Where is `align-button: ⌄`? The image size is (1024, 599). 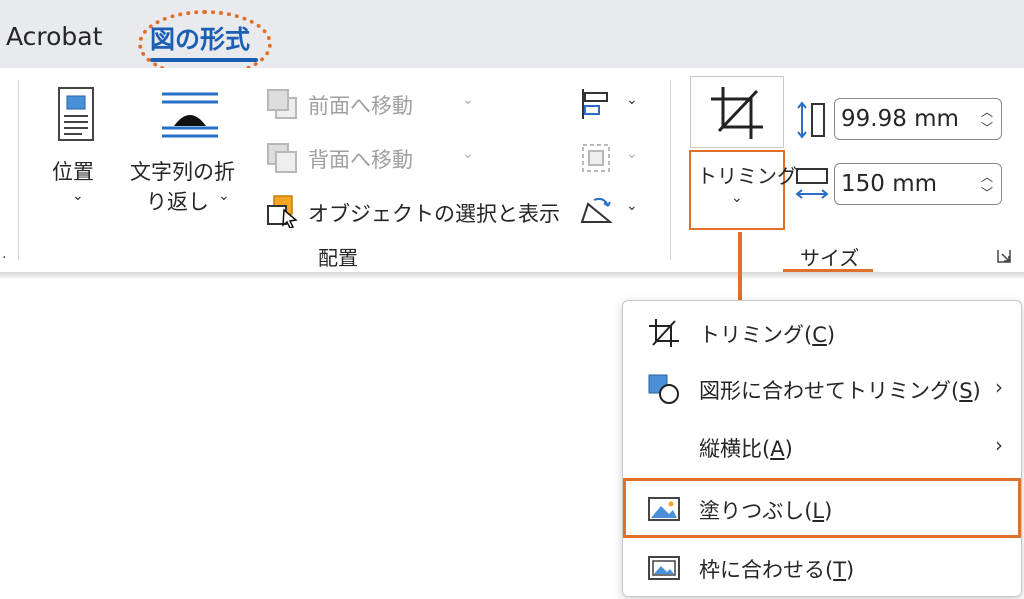 align-button: ⌄ is located at coordinates (612, 103).